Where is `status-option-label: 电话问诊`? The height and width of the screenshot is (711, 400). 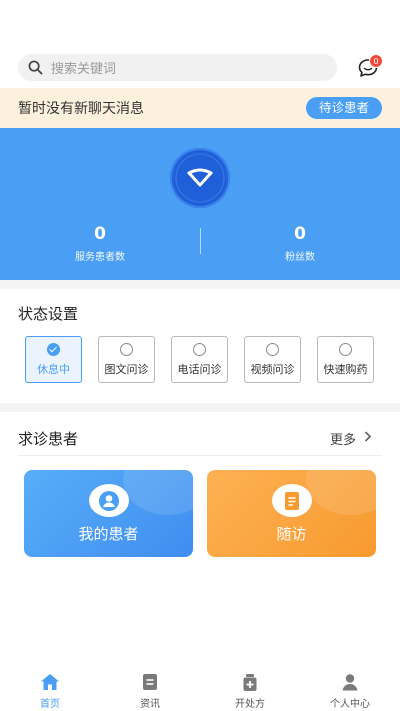 status-option-label: 电话问诊 is located at coordinates (199, 369).